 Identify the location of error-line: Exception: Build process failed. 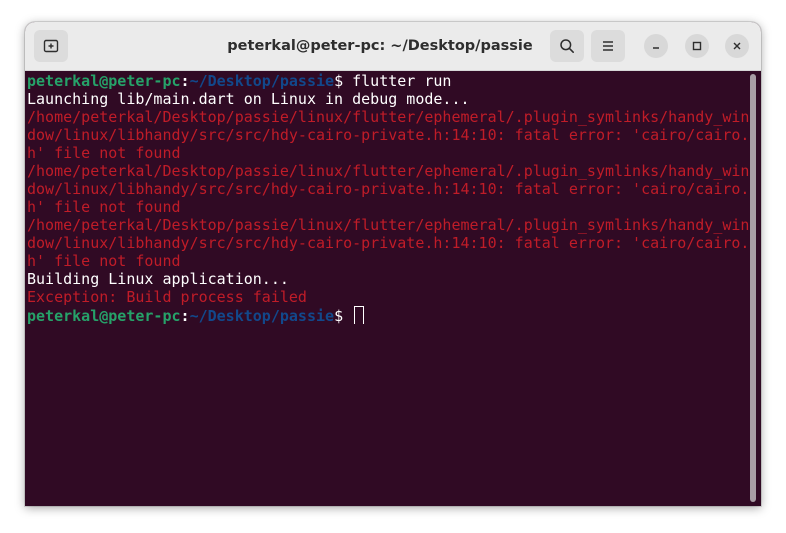
(167, 297).